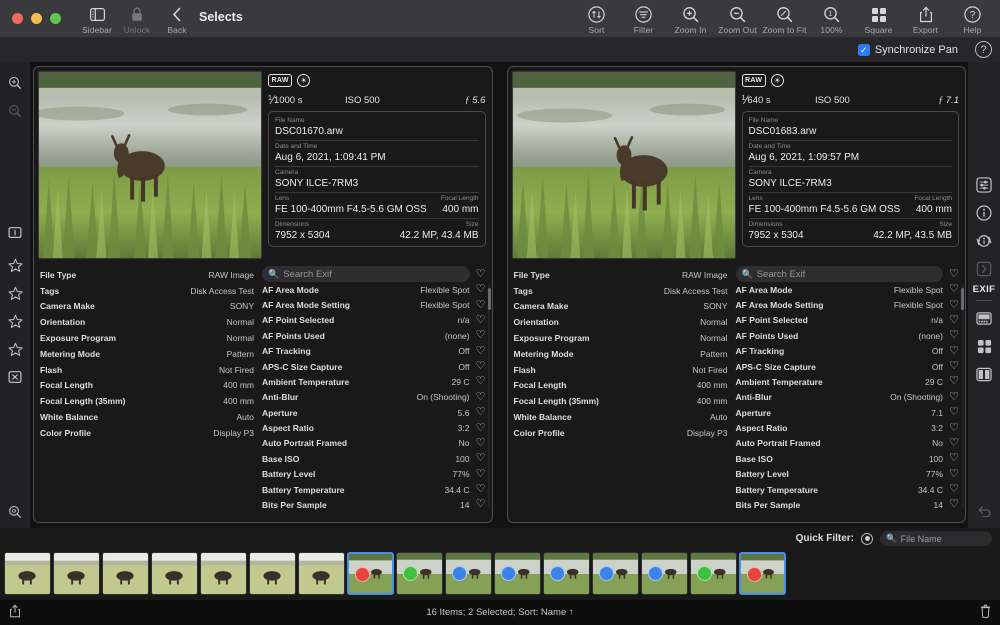 The width and height of the screenshot is (1000, 625). I want to click on zoom-out-button: Zoom Out, so click(737, 17).